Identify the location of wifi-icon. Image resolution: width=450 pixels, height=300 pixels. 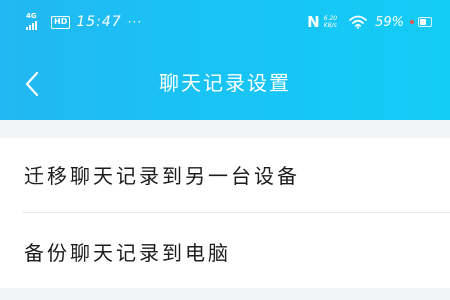
(358, 22).